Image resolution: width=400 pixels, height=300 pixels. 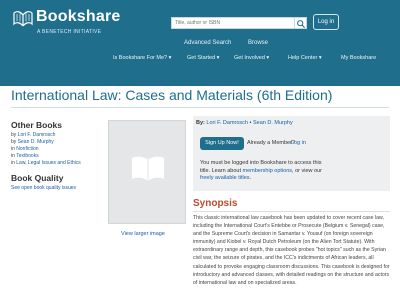 What do you see at coordinates (37, 135) in the screenshot?
I see `sidebar-link-author-1: Lori F. Damrosch` at bounding box center [37, 135].